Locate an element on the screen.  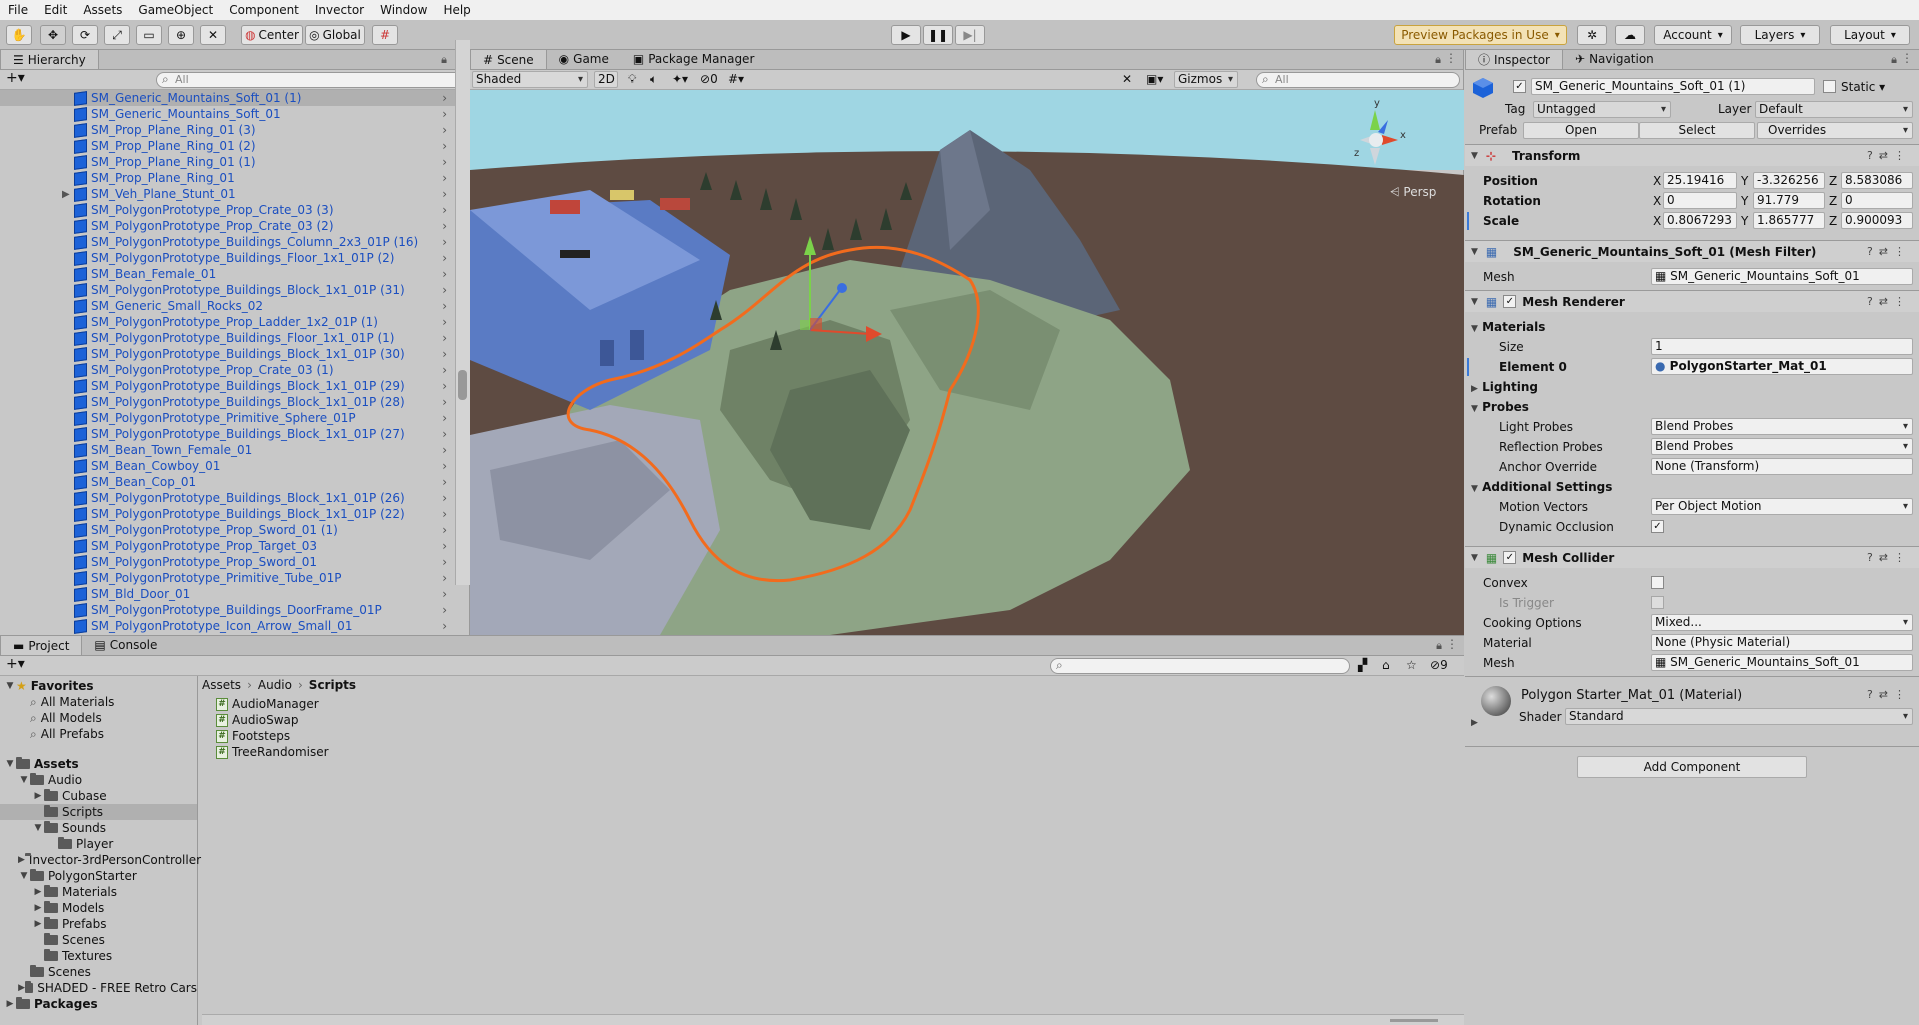
favorite-item: ⌕ All Models is located at coordinates (98, 718).